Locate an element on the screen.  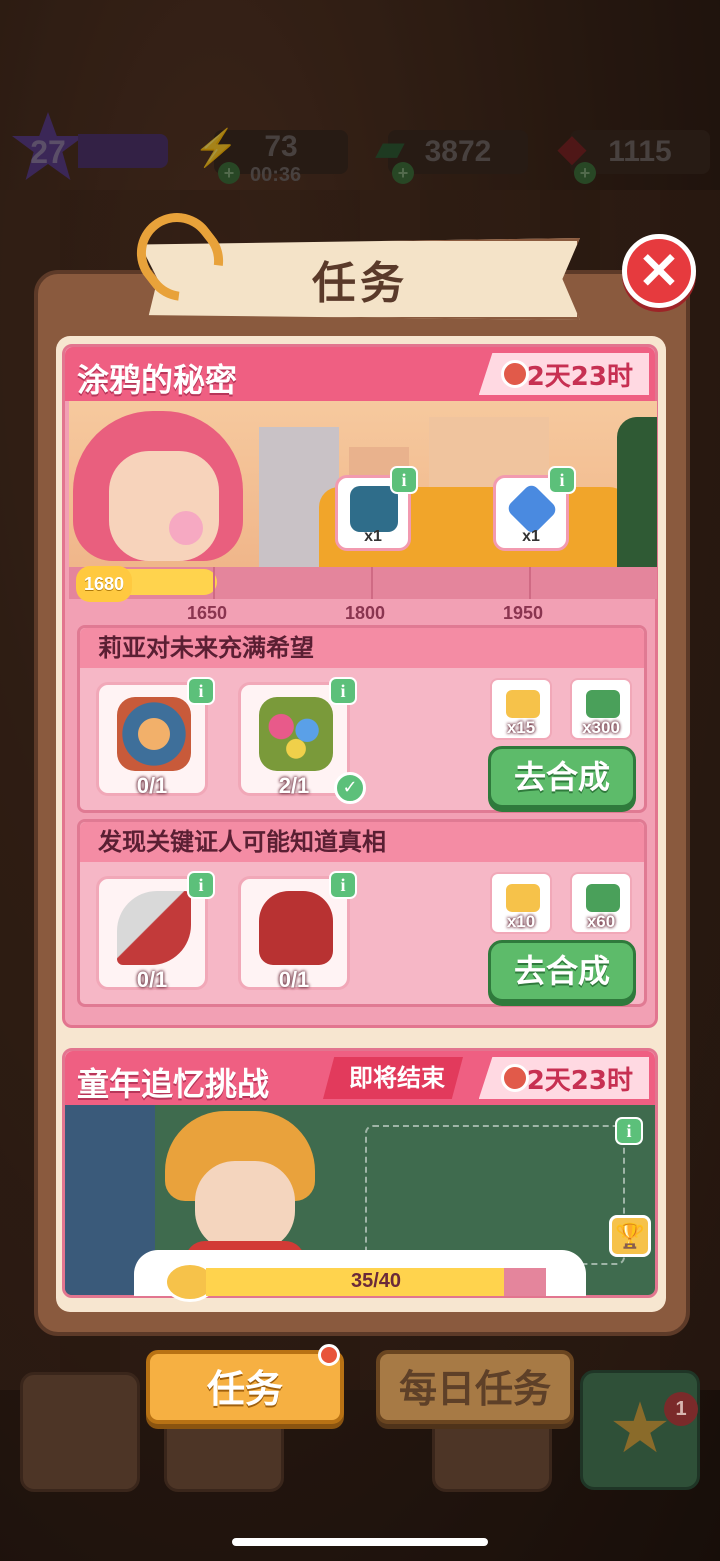
task-reward: x15 is located at coordinates (521, 709).